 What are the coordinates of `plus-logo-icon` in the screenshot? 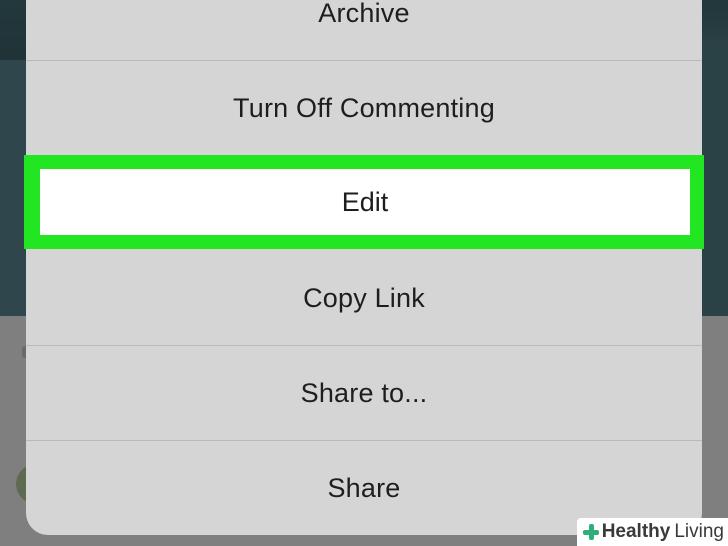 It's located at (590, 532).